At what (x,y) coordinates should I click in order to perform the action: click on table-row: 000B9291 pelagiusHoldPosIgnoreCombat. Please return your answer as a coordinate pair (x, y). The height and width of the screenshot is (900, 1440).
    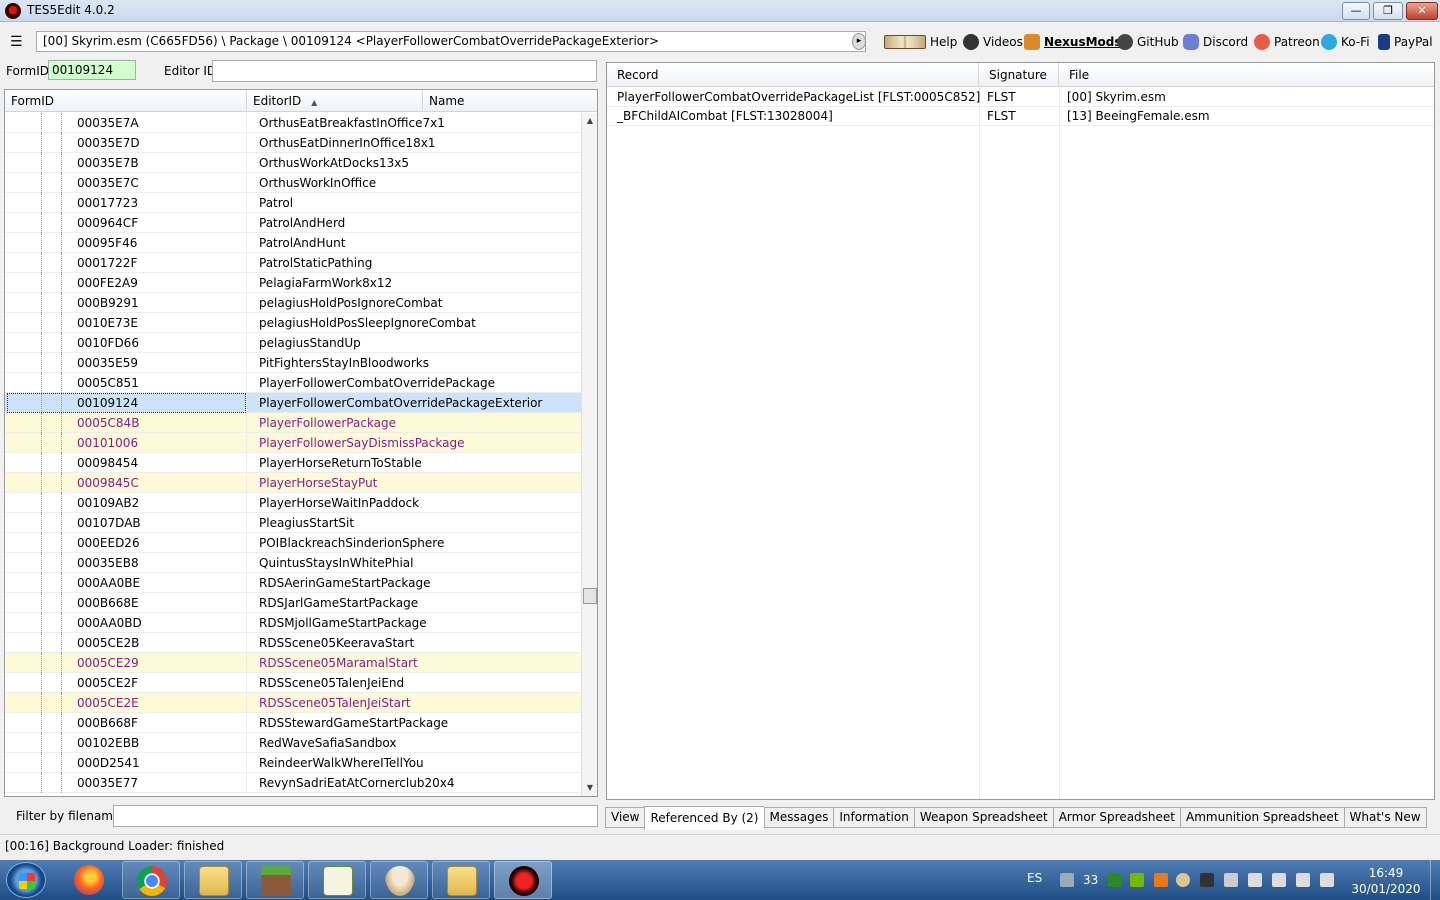
    Looking at the image, I should click on (293, 303).